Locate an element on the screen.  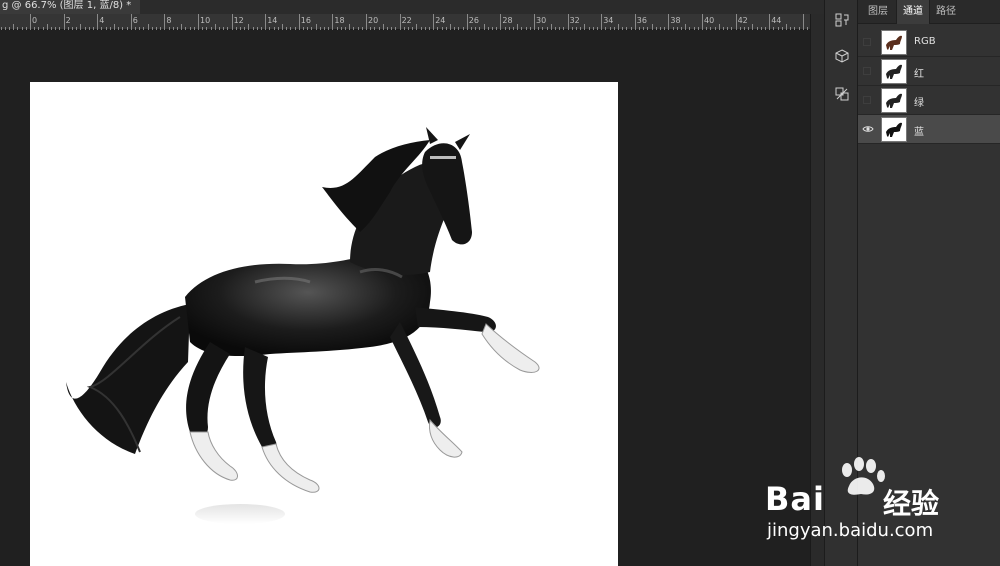
ruler-label: 14 is located at coordinates (272, 20).